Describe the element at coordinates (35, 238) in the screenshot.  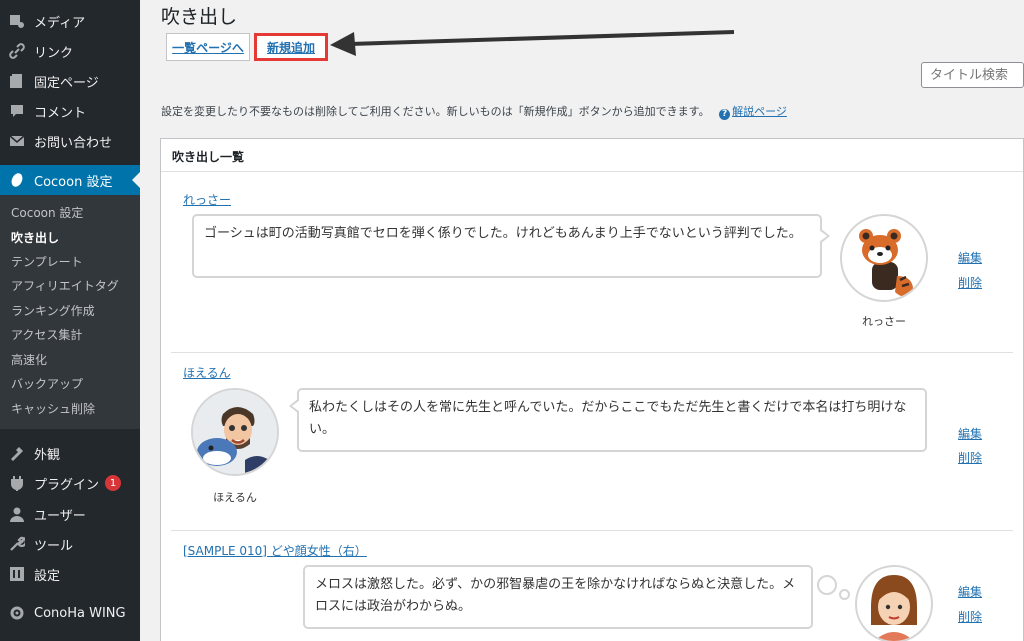
I see `submenu-balloon: 吹き出し` at that location.